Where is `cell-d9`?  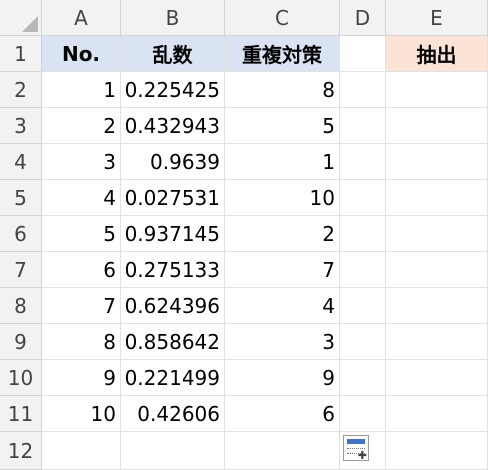 cell-d9 is located at coordinates (363, 342).